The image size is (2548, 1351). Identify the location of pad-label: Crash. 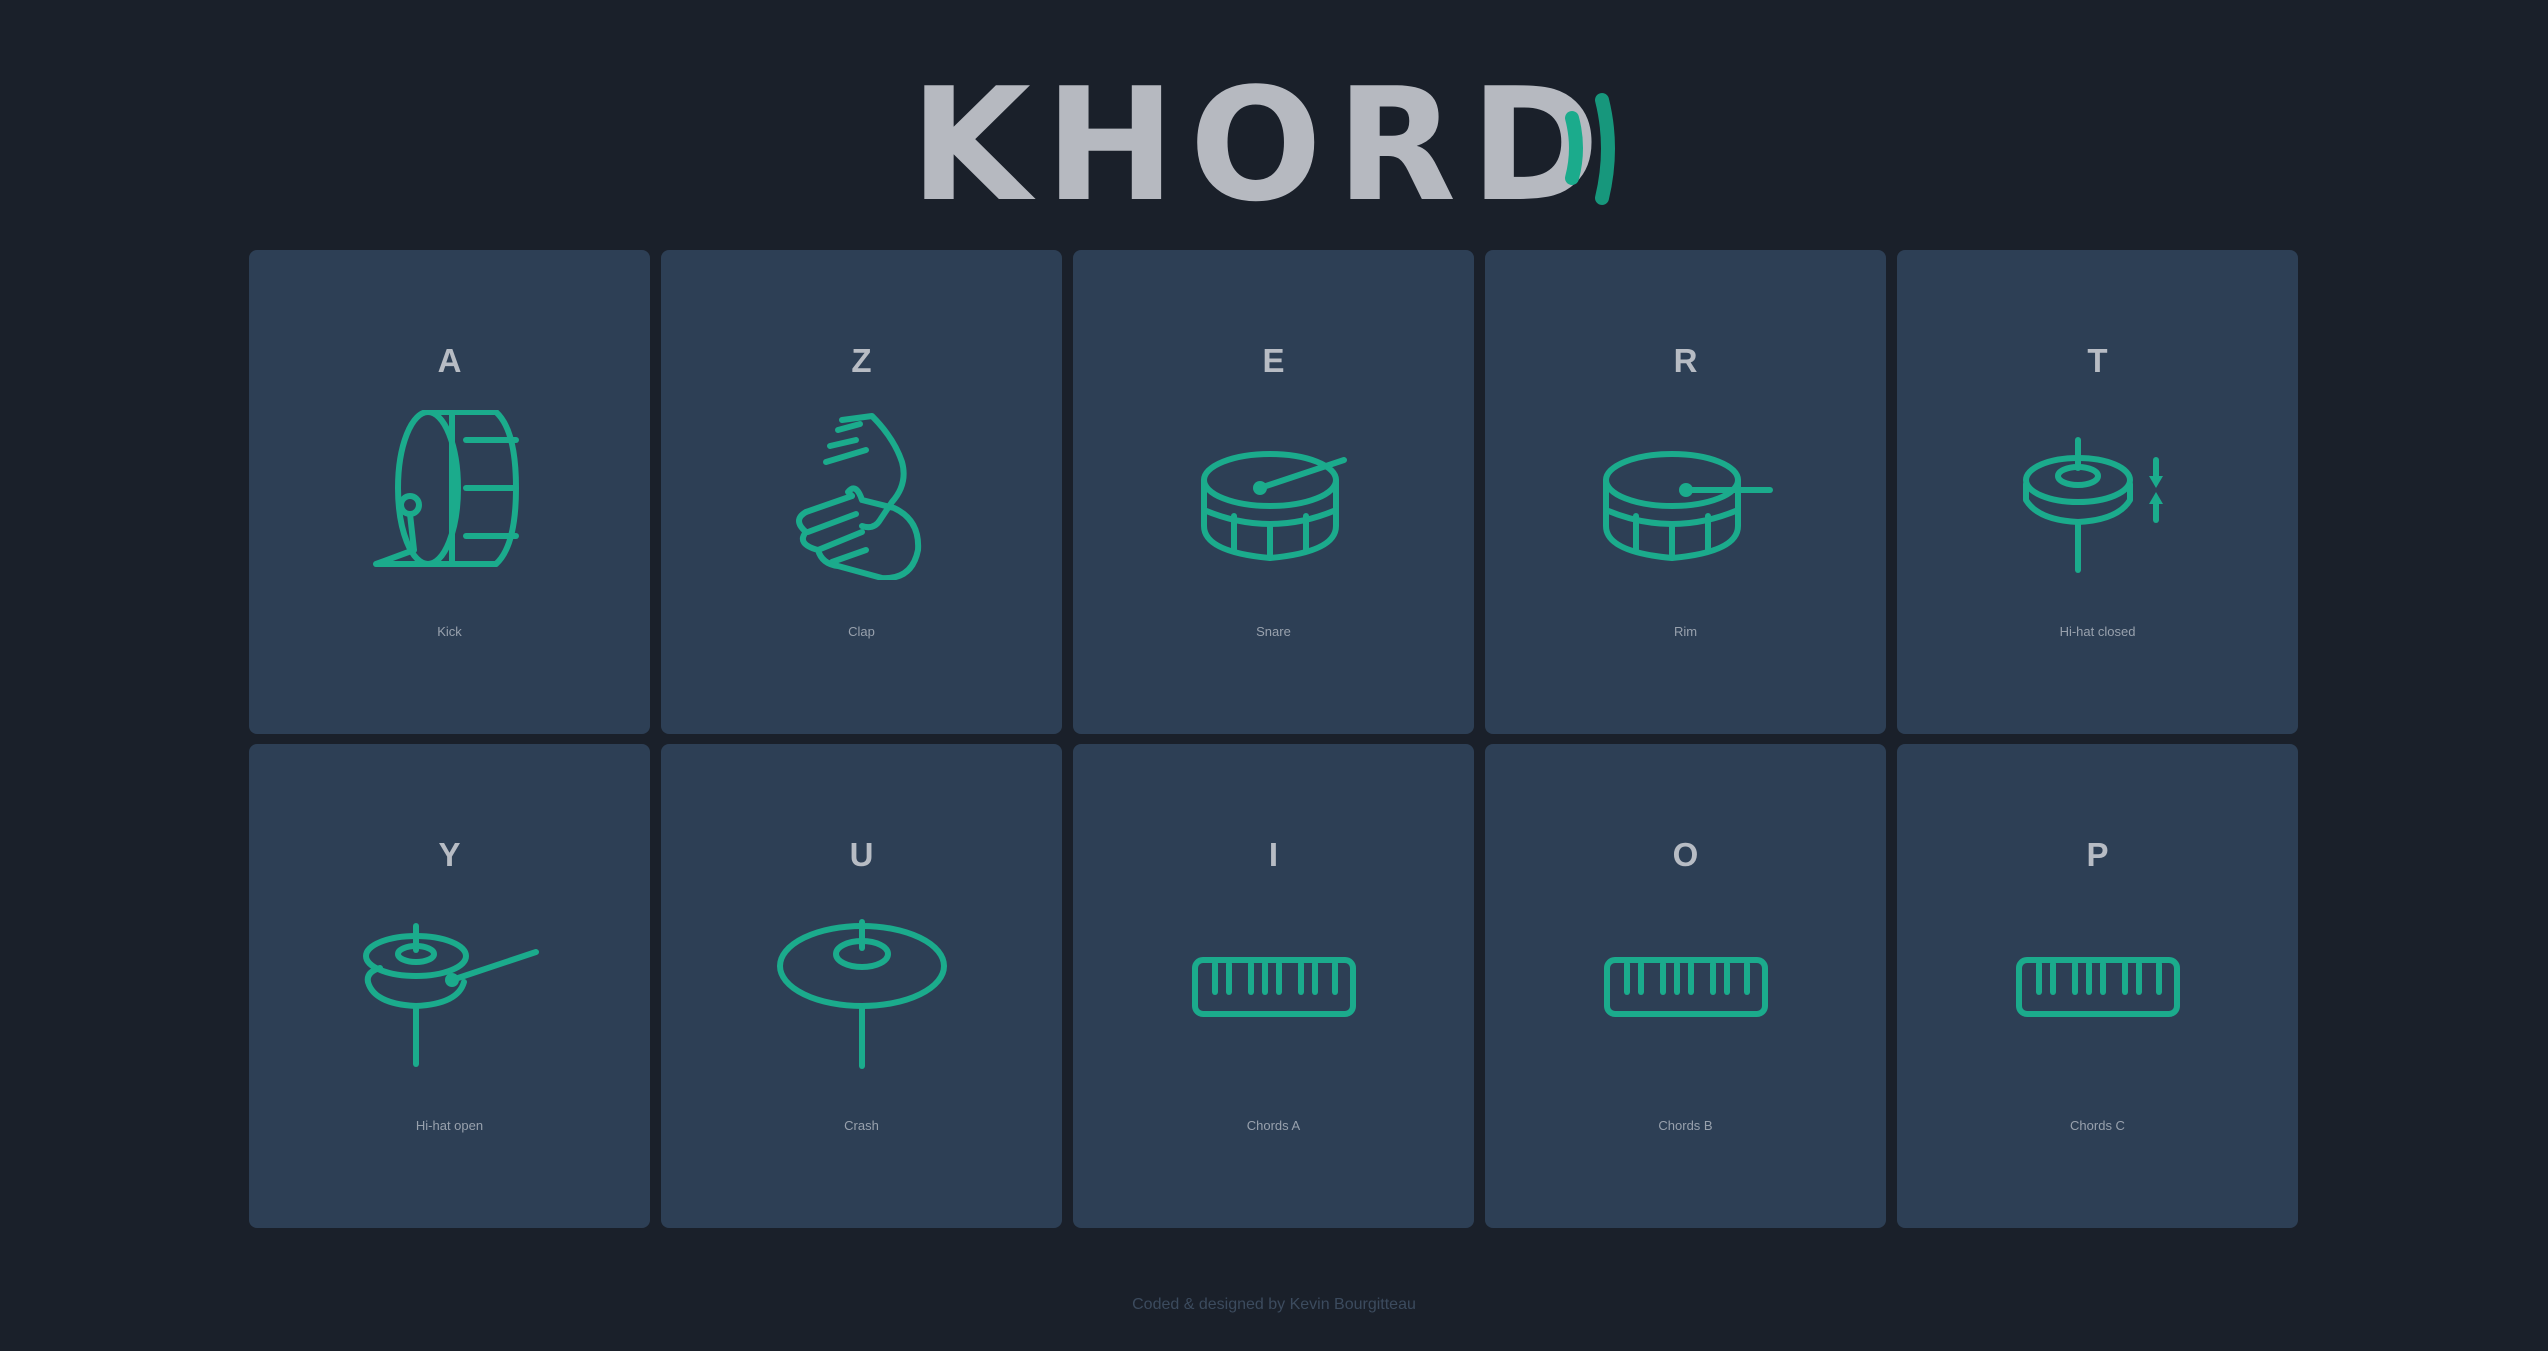
(861, 1125).